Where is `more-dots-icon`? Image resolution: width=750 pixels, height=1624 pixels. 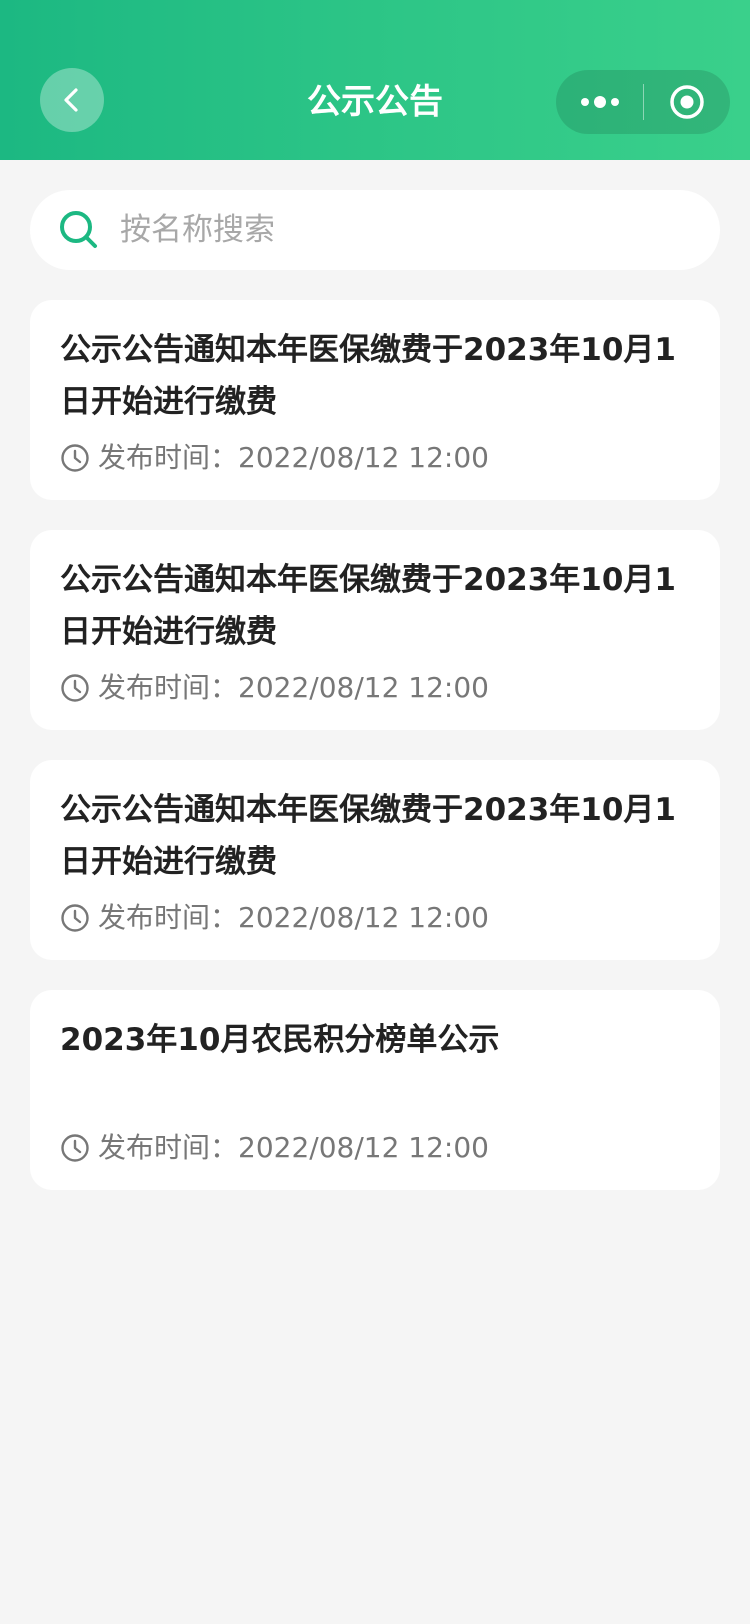
more-dots-icon is located at coordinates (600, 102).